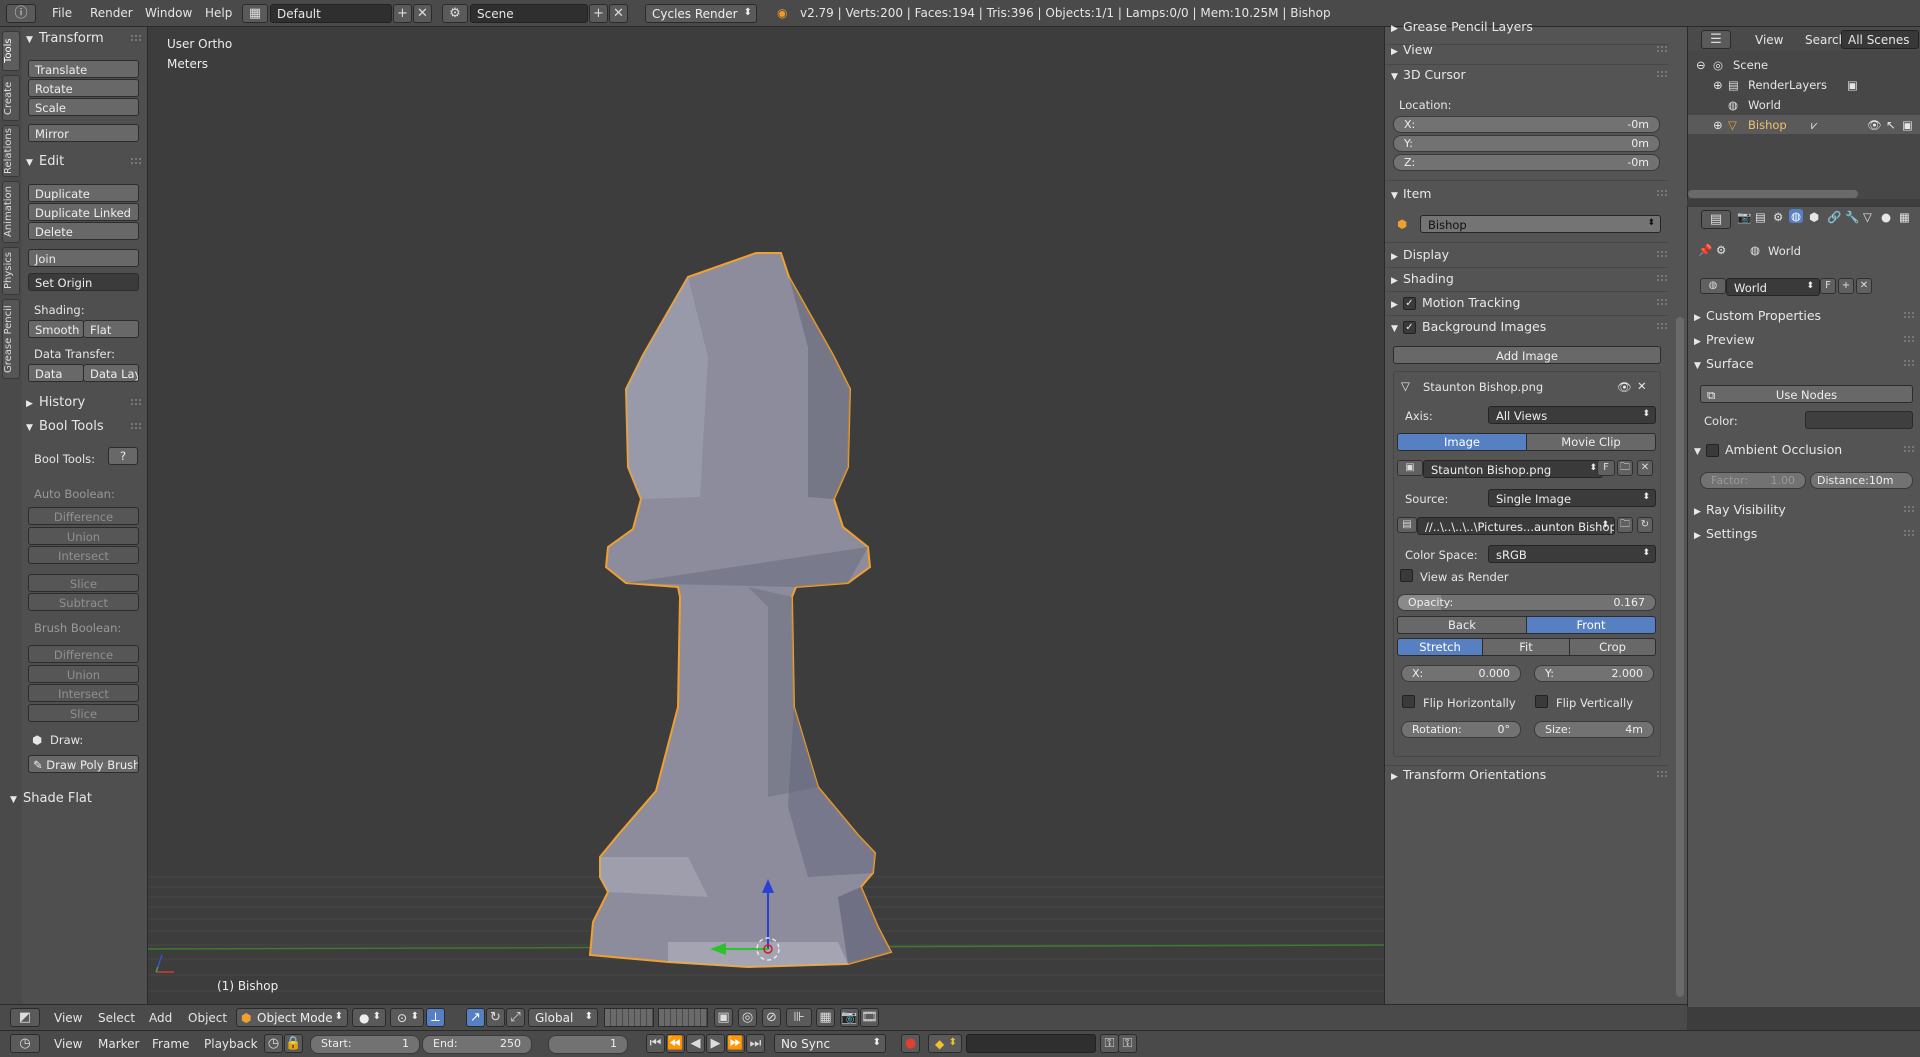  What do you see at coordinates (21, 13) in the screenshot?
I see `editor-type-info-button: ⓘ` at bounding box center [21, 13].